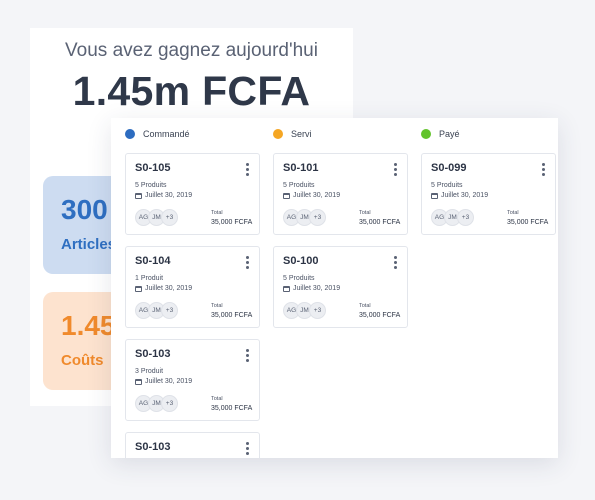  Describe the element at coordinates (192, 445) in the screenshot. I see `order-card: S0-103` at that location.